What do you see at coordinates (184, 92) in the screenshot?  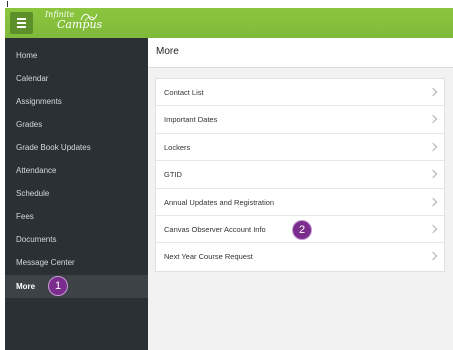 I see `list-item-label: Contact List` at bounding box center [184, 92].